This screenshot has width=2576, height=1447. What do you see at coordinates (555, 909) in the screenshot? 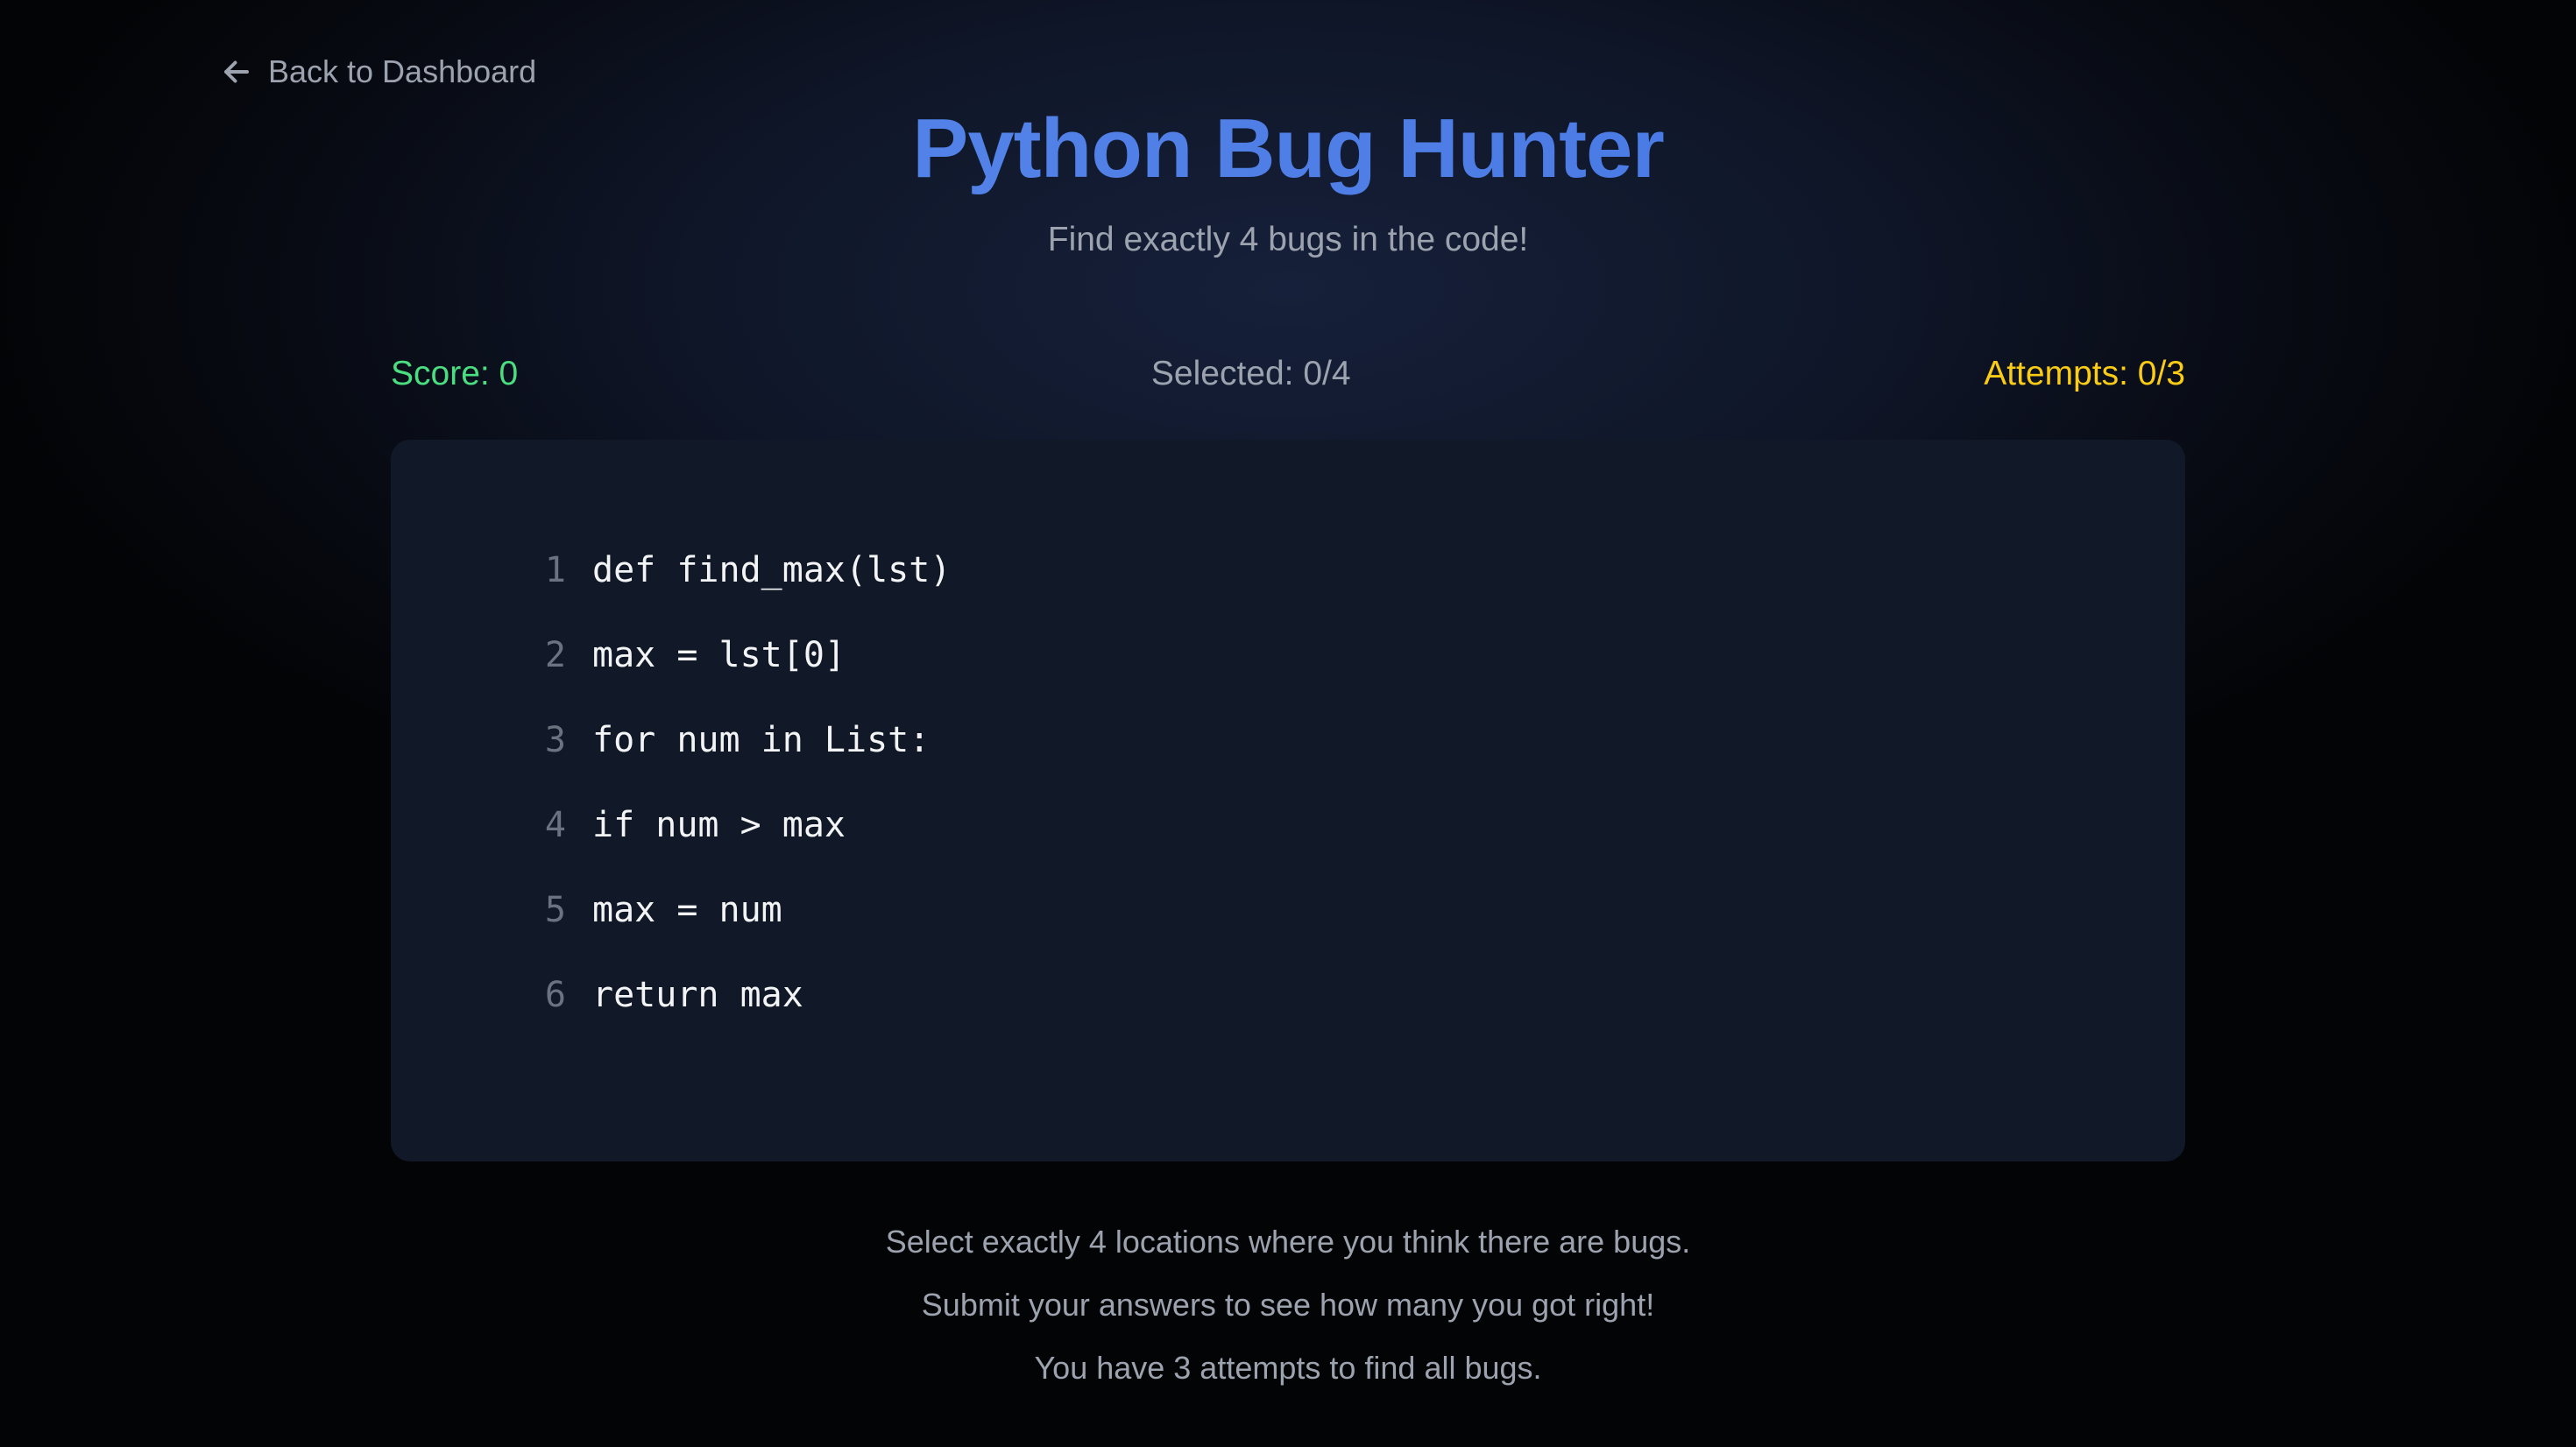
I see `line-number: 5` at bounding box center [555, 909].